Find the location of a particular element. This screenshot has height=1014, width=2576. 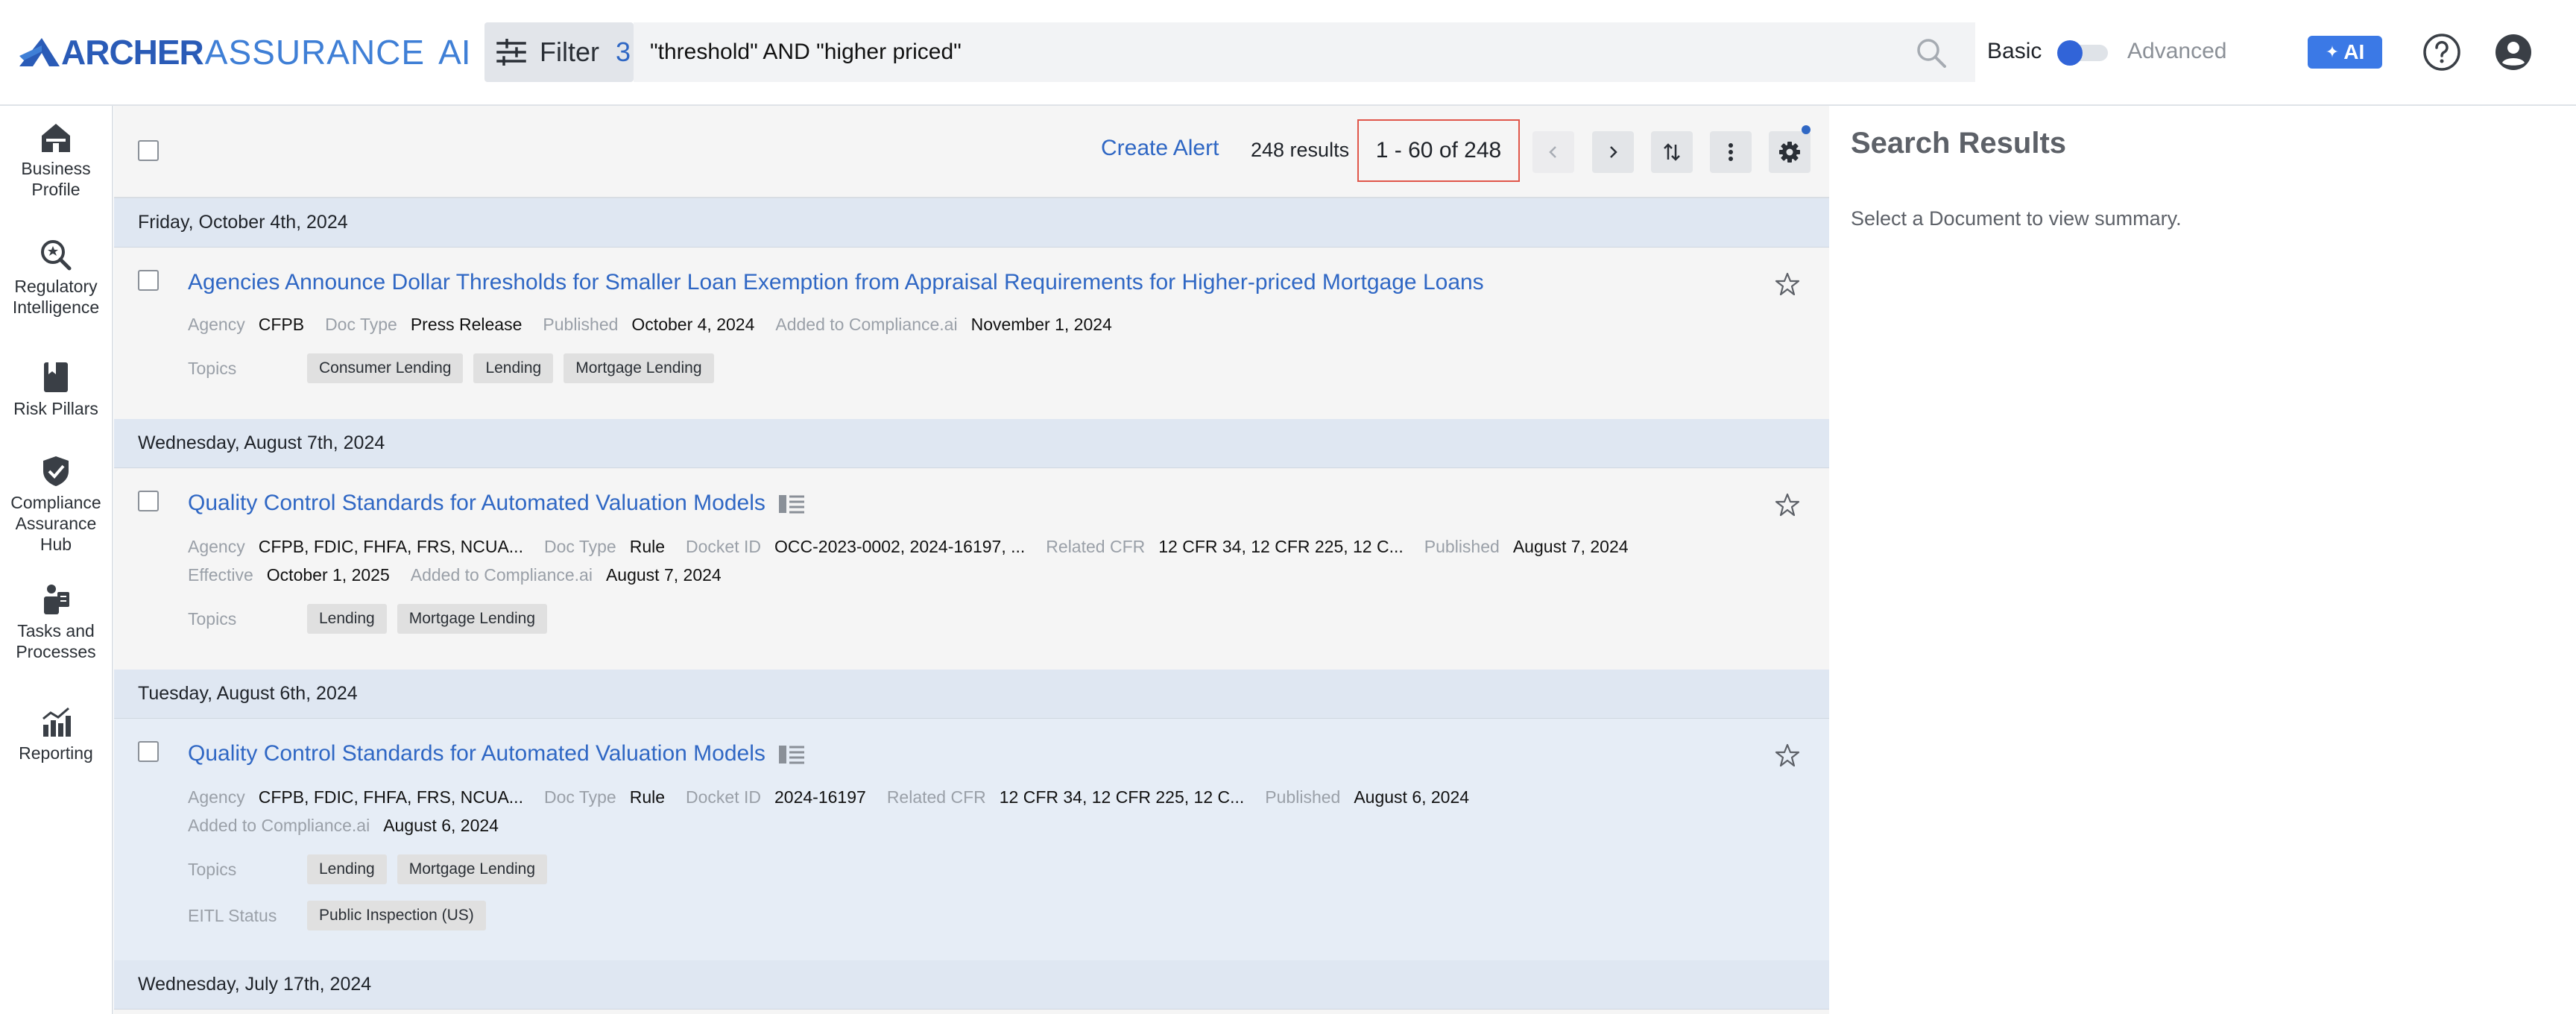

search-icon is located at coordinates (1932, 53).